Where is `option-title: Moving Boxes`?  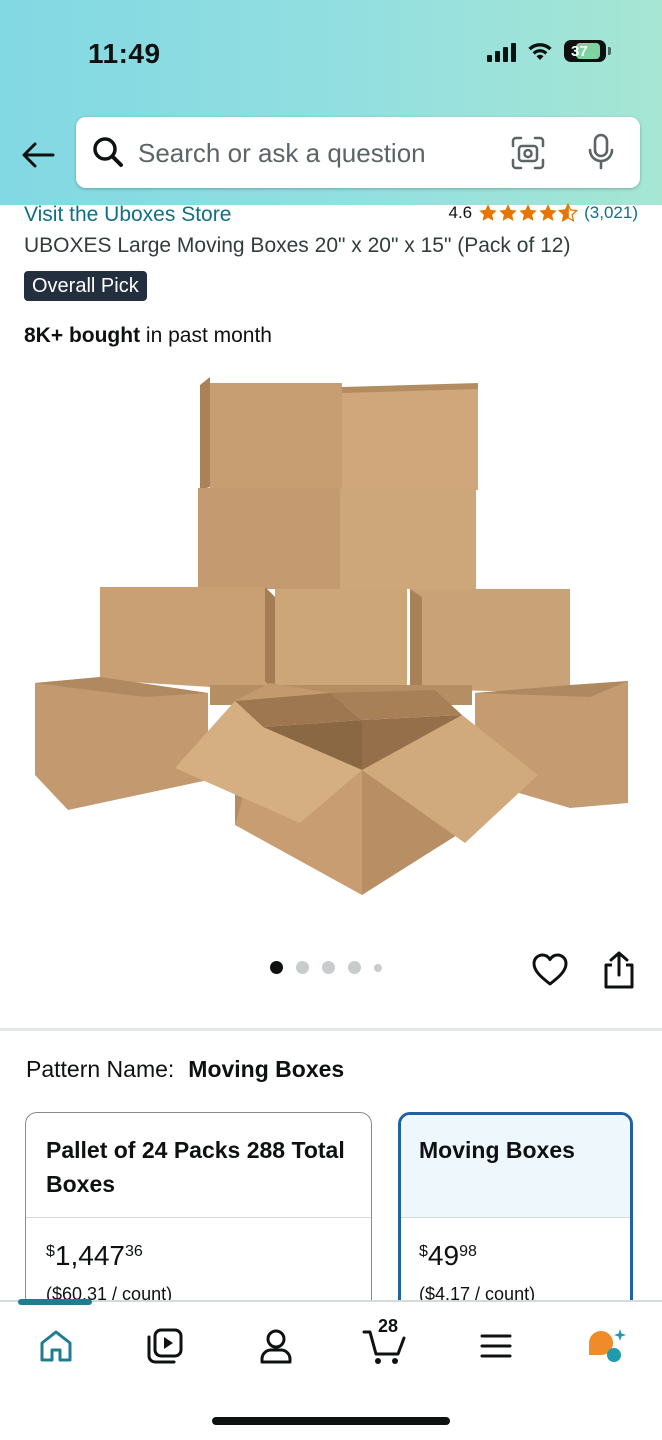
option-title: Moving Boxes is located at coordinates (515, 1166).